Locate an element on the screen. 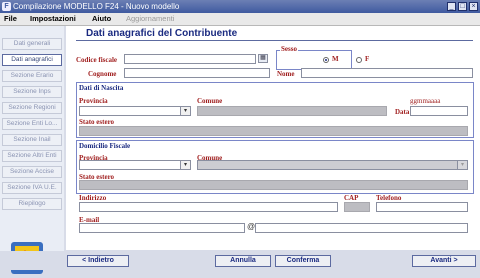 The width and height of the screenshot is (480, 278). next-button: Avanti > is located at coordinates (444, 261).